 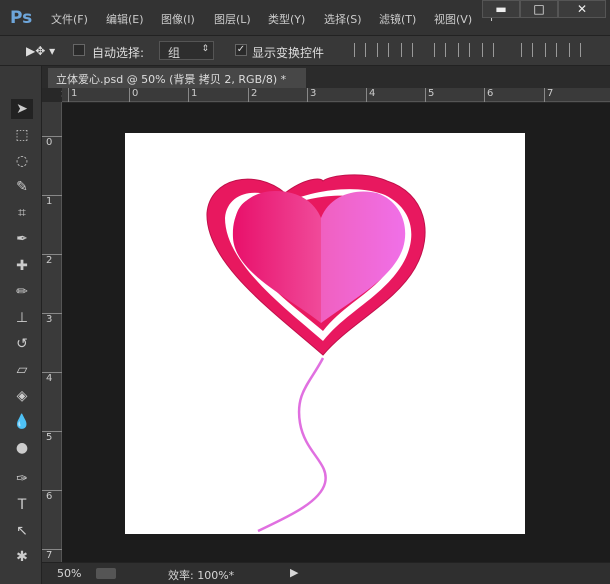 I want to click on menu-type: 类型(Y), so click(x=286, y=19).